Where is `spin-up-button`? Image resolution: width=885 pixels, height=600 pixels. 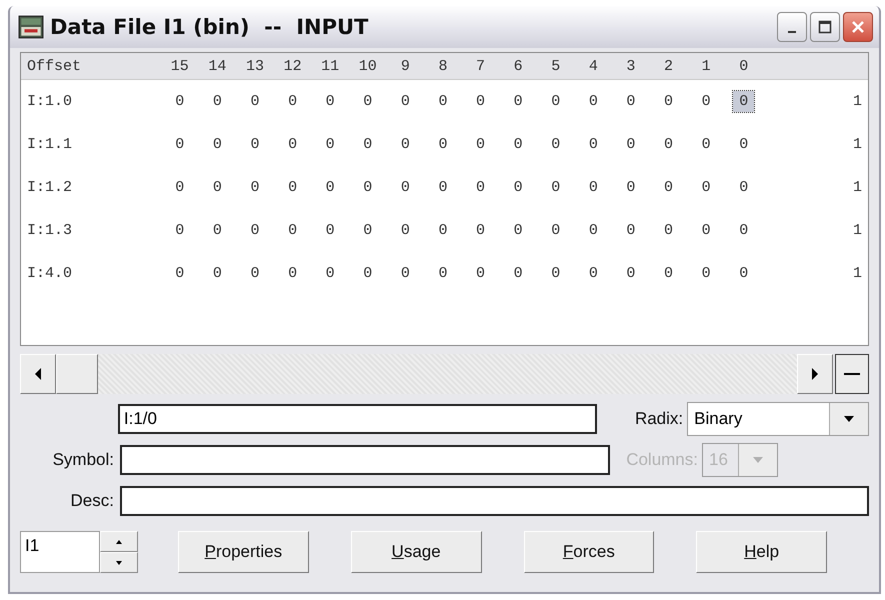
spin-up-button is located at coordinates (119, 541).